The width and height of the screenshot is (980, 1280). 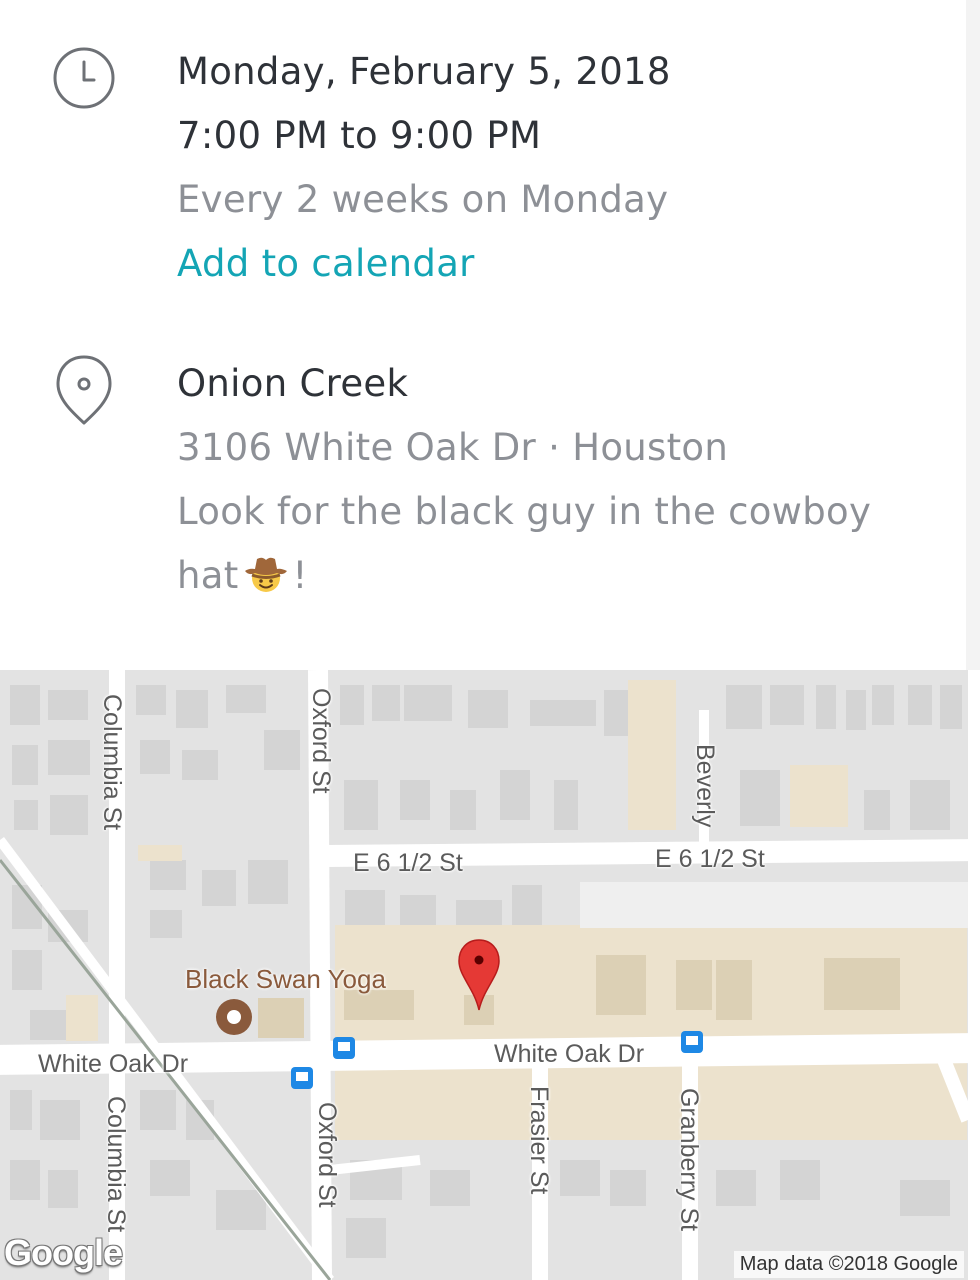 I want to click on street-label-columbia-bottom: Columbia St, so click(x=116, y=1164).